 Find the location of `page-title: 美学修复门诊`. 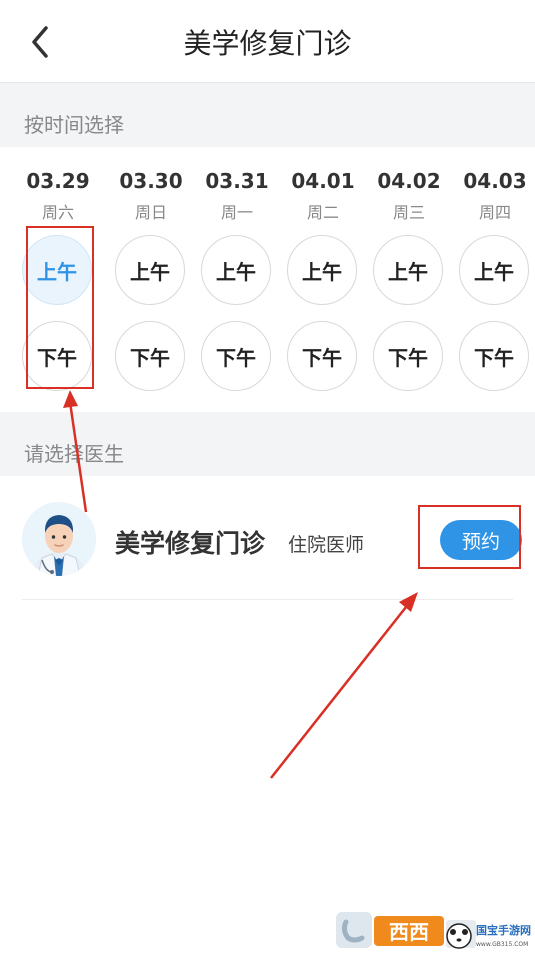

page-title: 美学修复门诊 is located at coordinates (267, 43).